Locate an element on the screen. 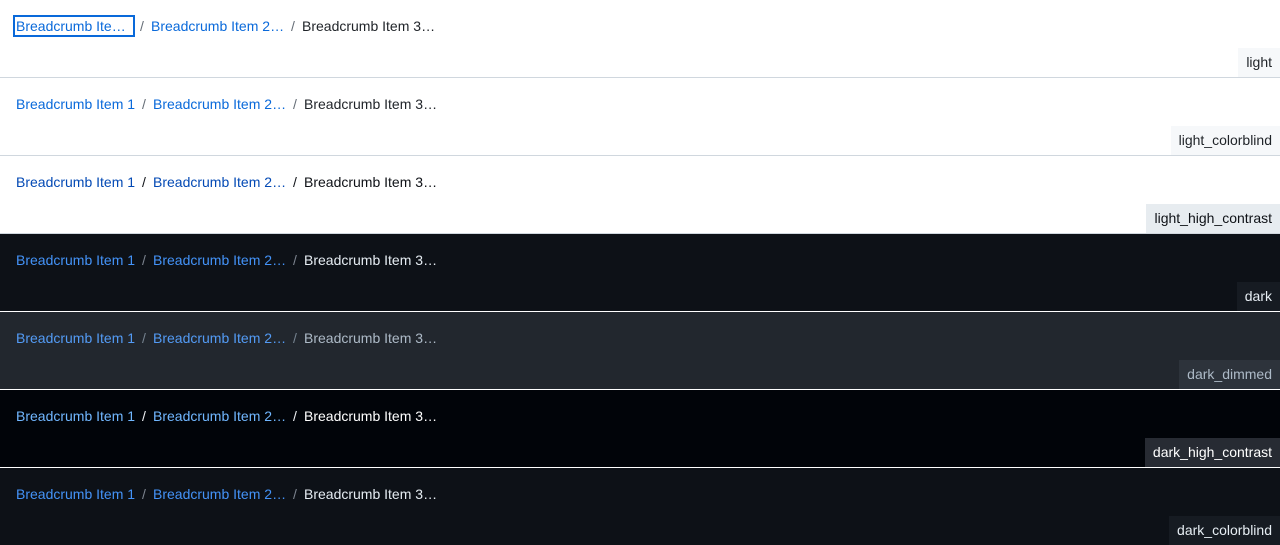 This screenshot has height=545, width=1280. theme-label: dark_dimmed is located at coordinates (1229, 374).